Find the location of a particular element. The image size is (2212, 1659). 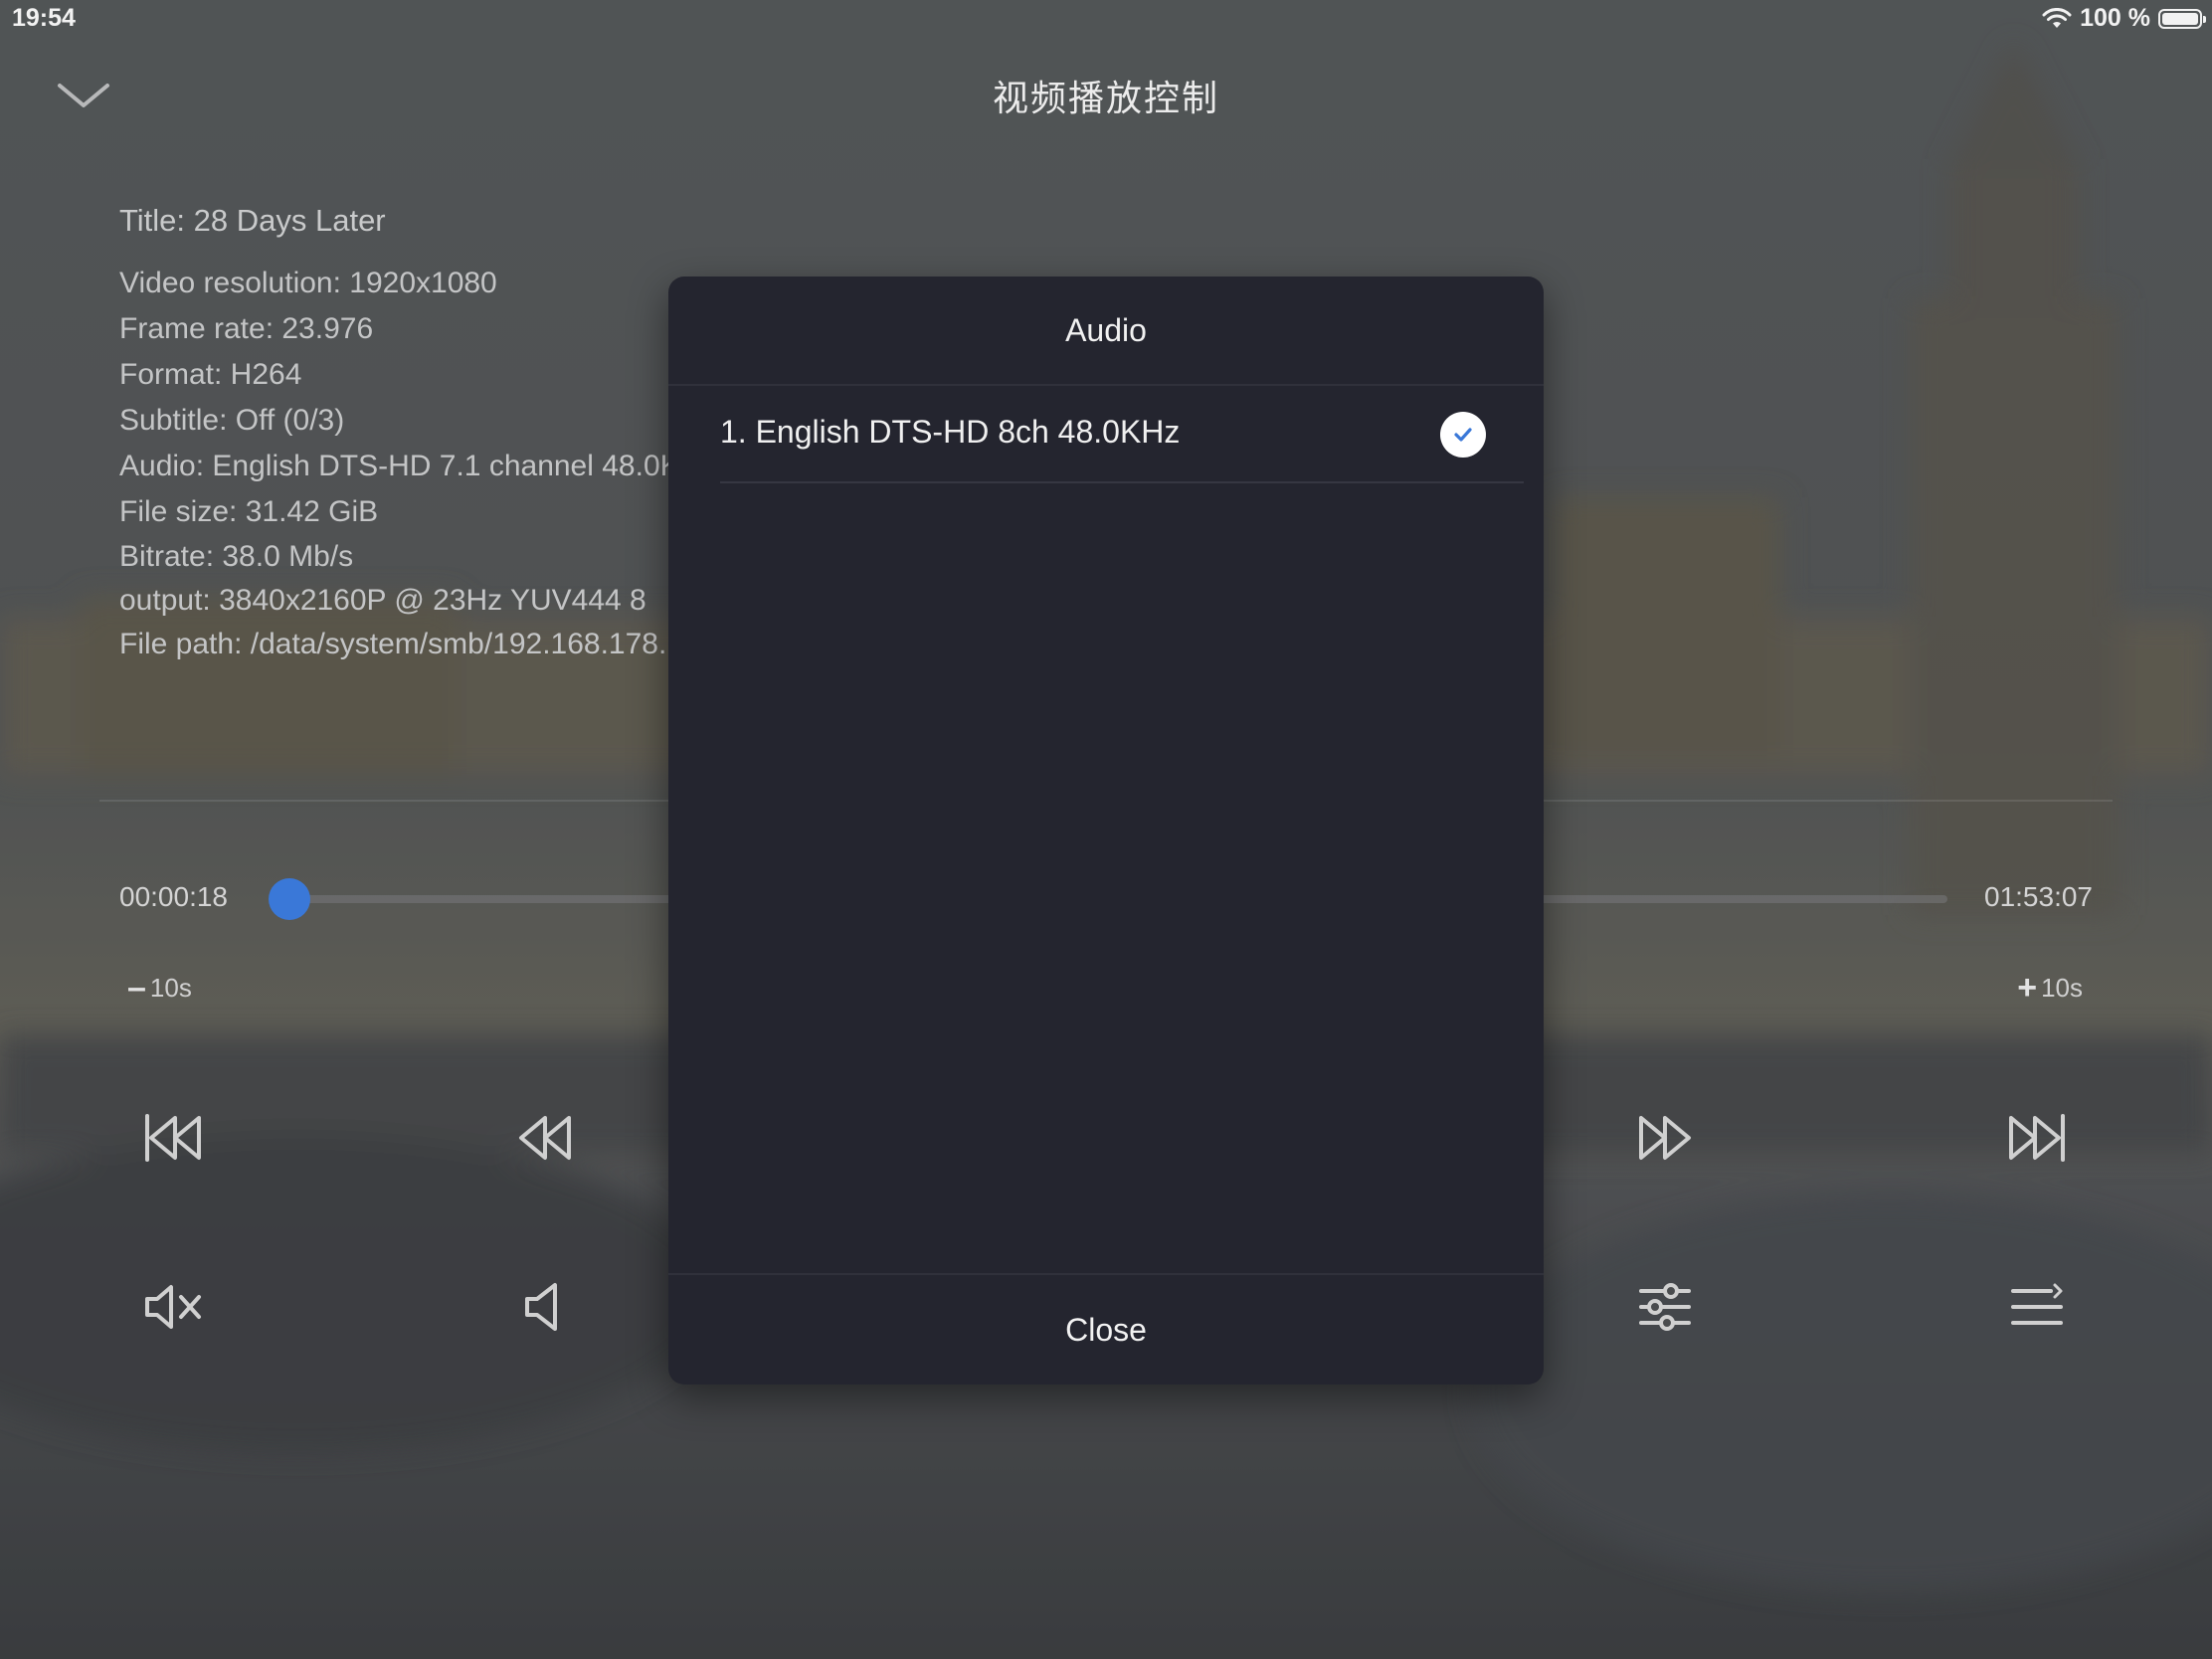

skip-previous-button is located at coordinates (173, 1138).